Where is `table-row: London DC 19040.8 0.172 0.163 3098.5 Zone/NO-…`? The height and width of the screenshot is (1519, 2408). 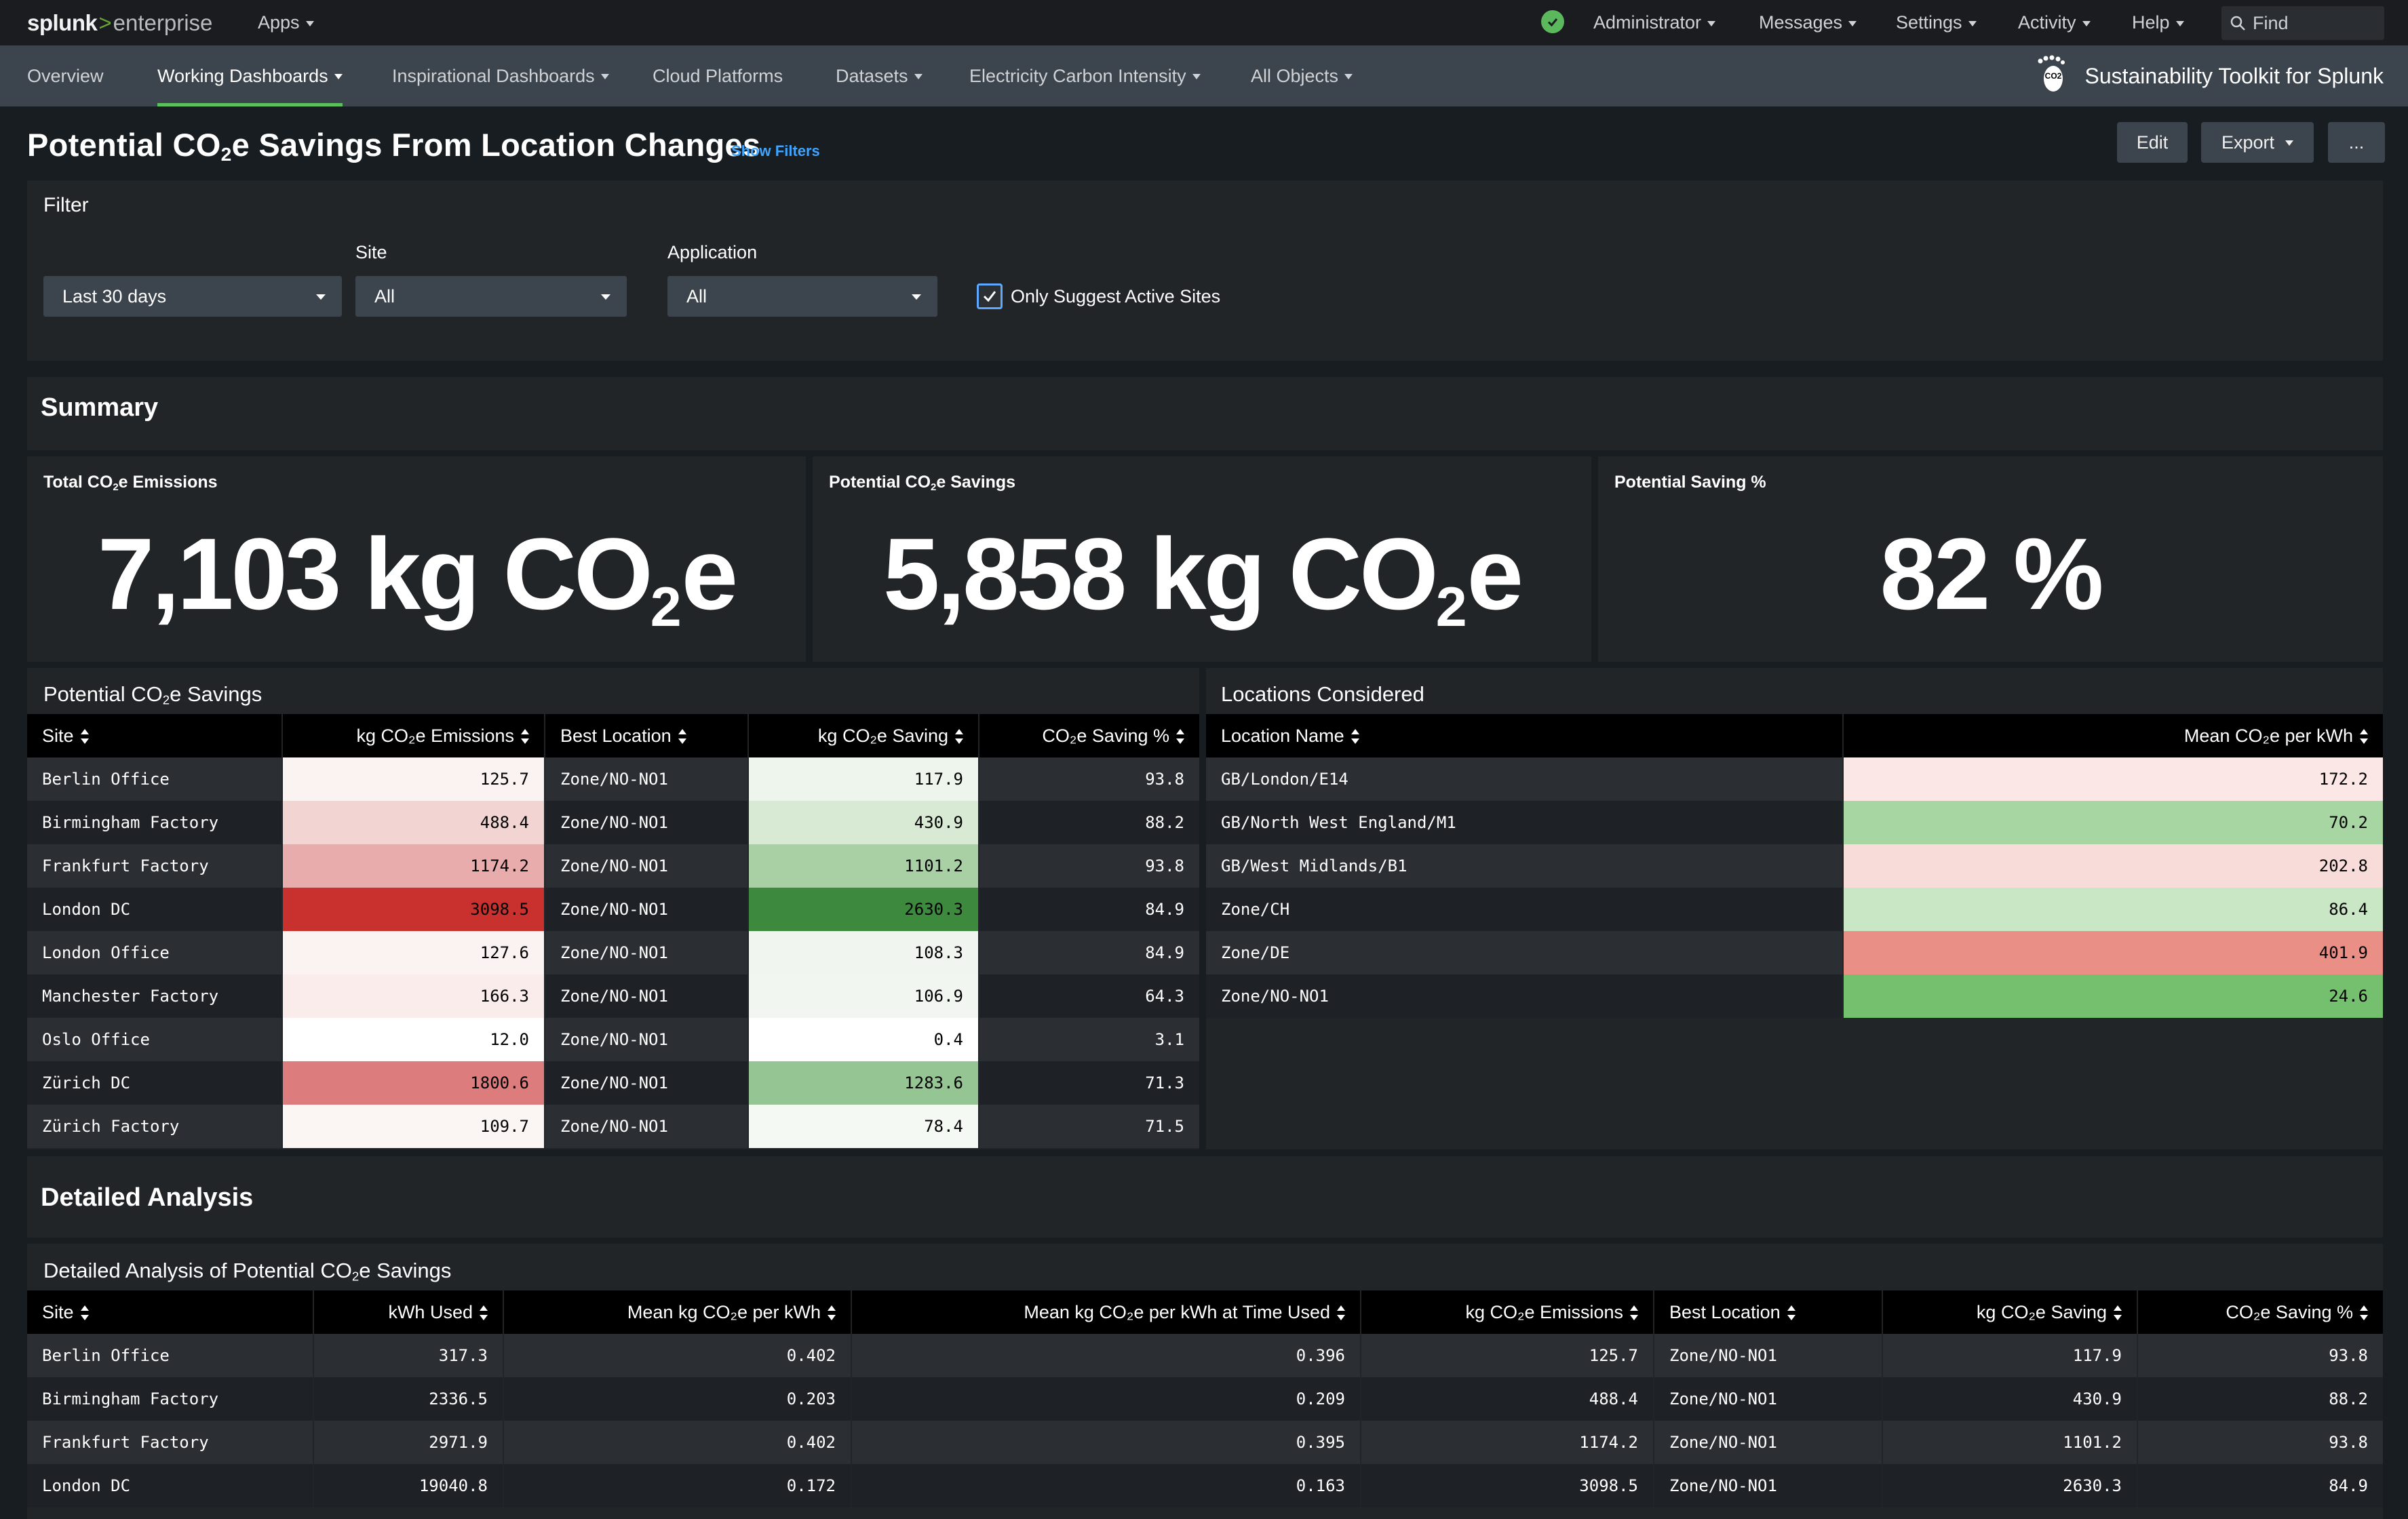 table-row: London DC 19040.8 0.172 0.163 3098.5 Zone/NO-… is located at coordinates (1205, 1485).